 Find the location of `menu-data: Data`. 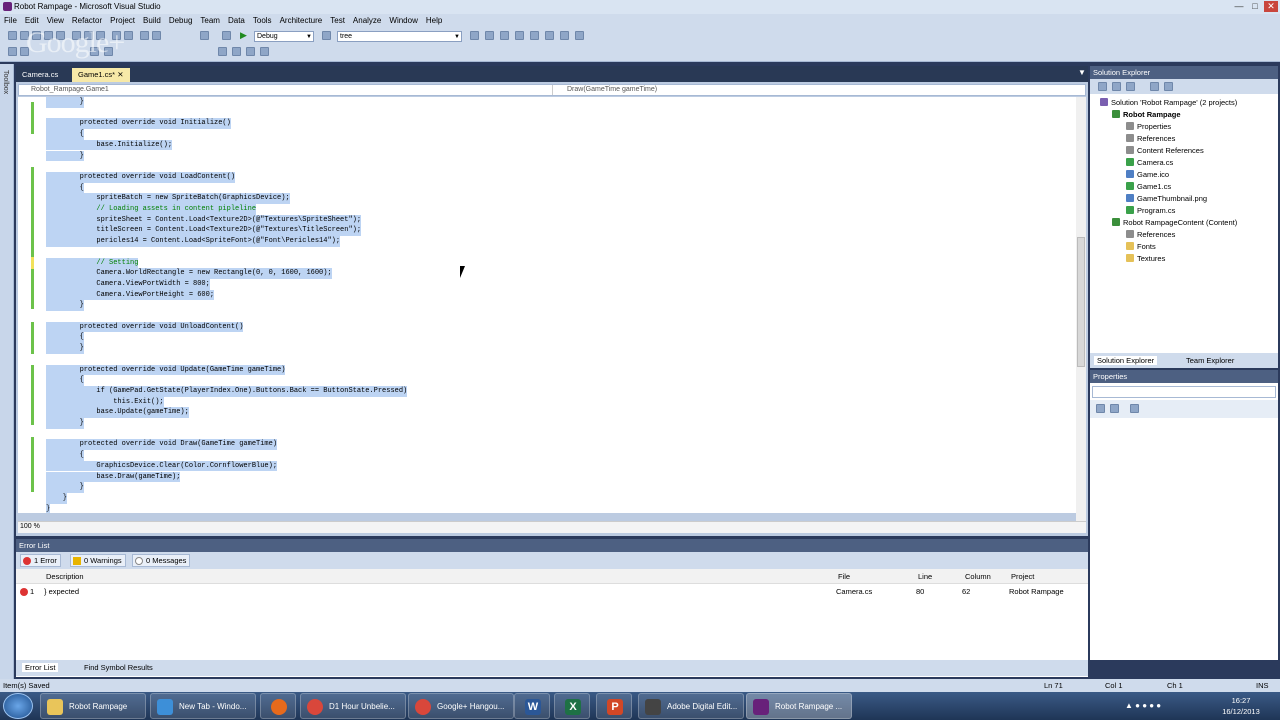

menu-data: Data is located at coordinates (236, 20).